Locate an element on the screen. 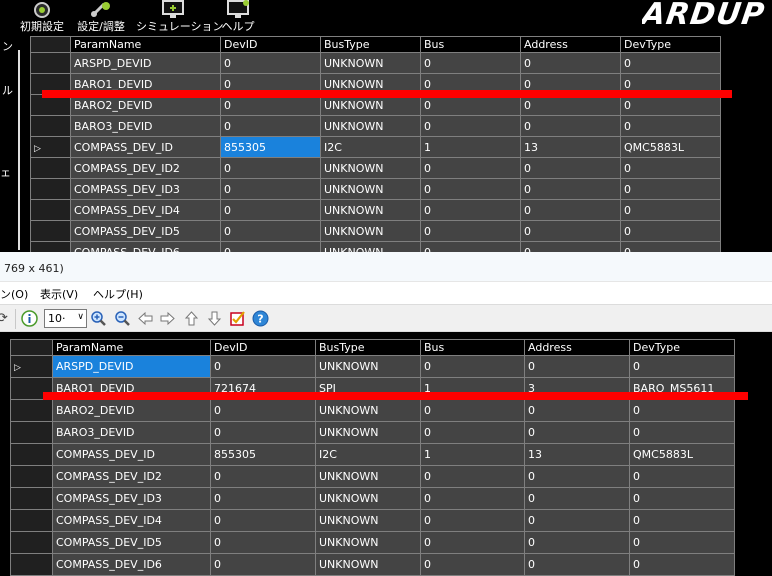 The image size is (772, 576). cell-paramname: BARO3_DEVID is located at coordinates (145, 126).